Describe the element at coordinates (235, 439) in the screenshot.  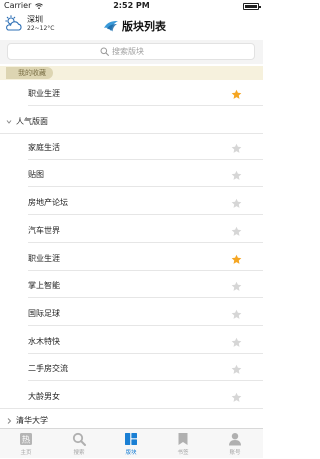
I see `person-icon` at that location.